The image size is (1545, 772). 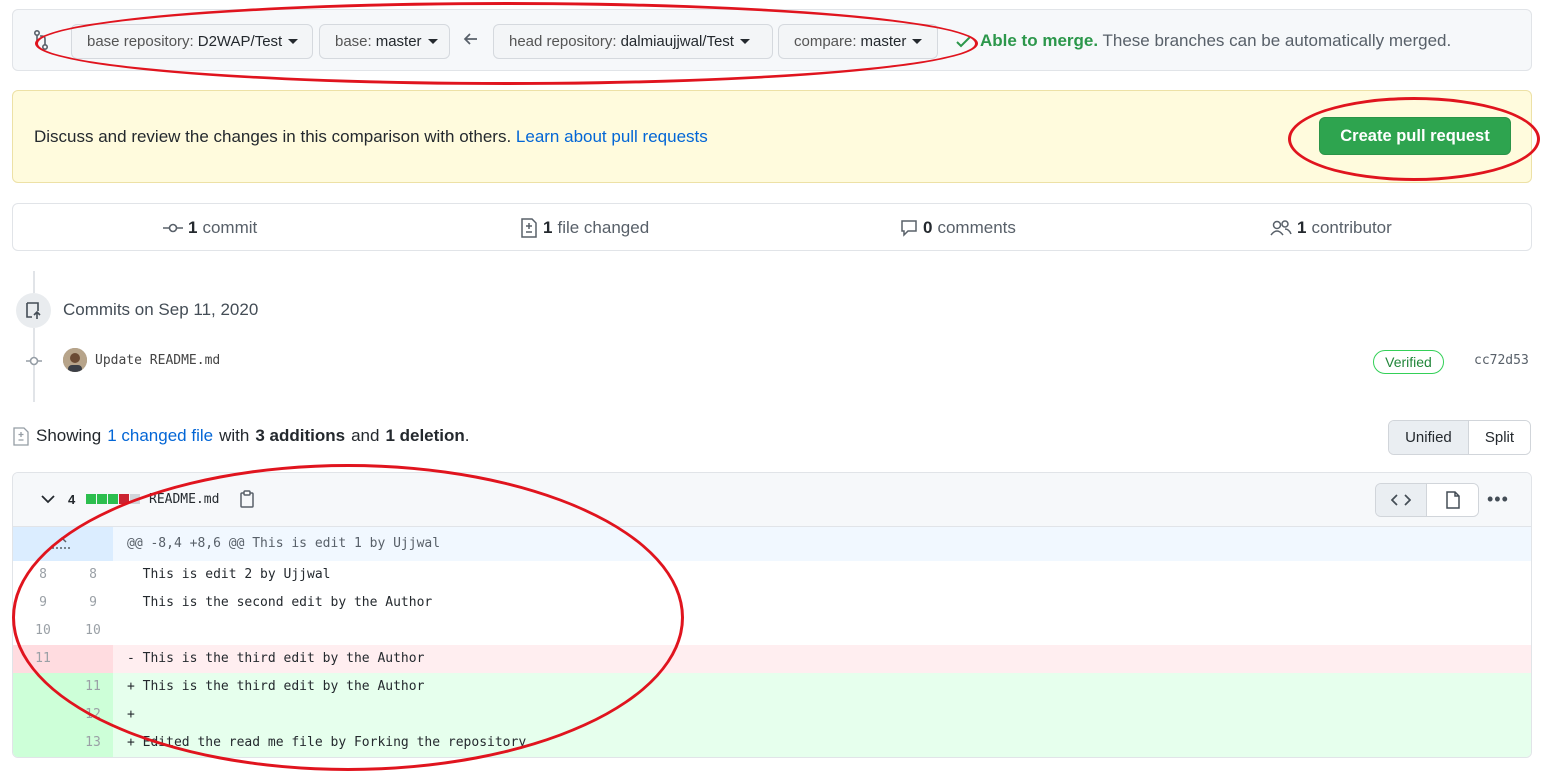 What do you see at coordinates (229, 574) in the screenshot?
I see `code-line: This is edit 2 by Ujjwal` at bounding box center [229, 574].